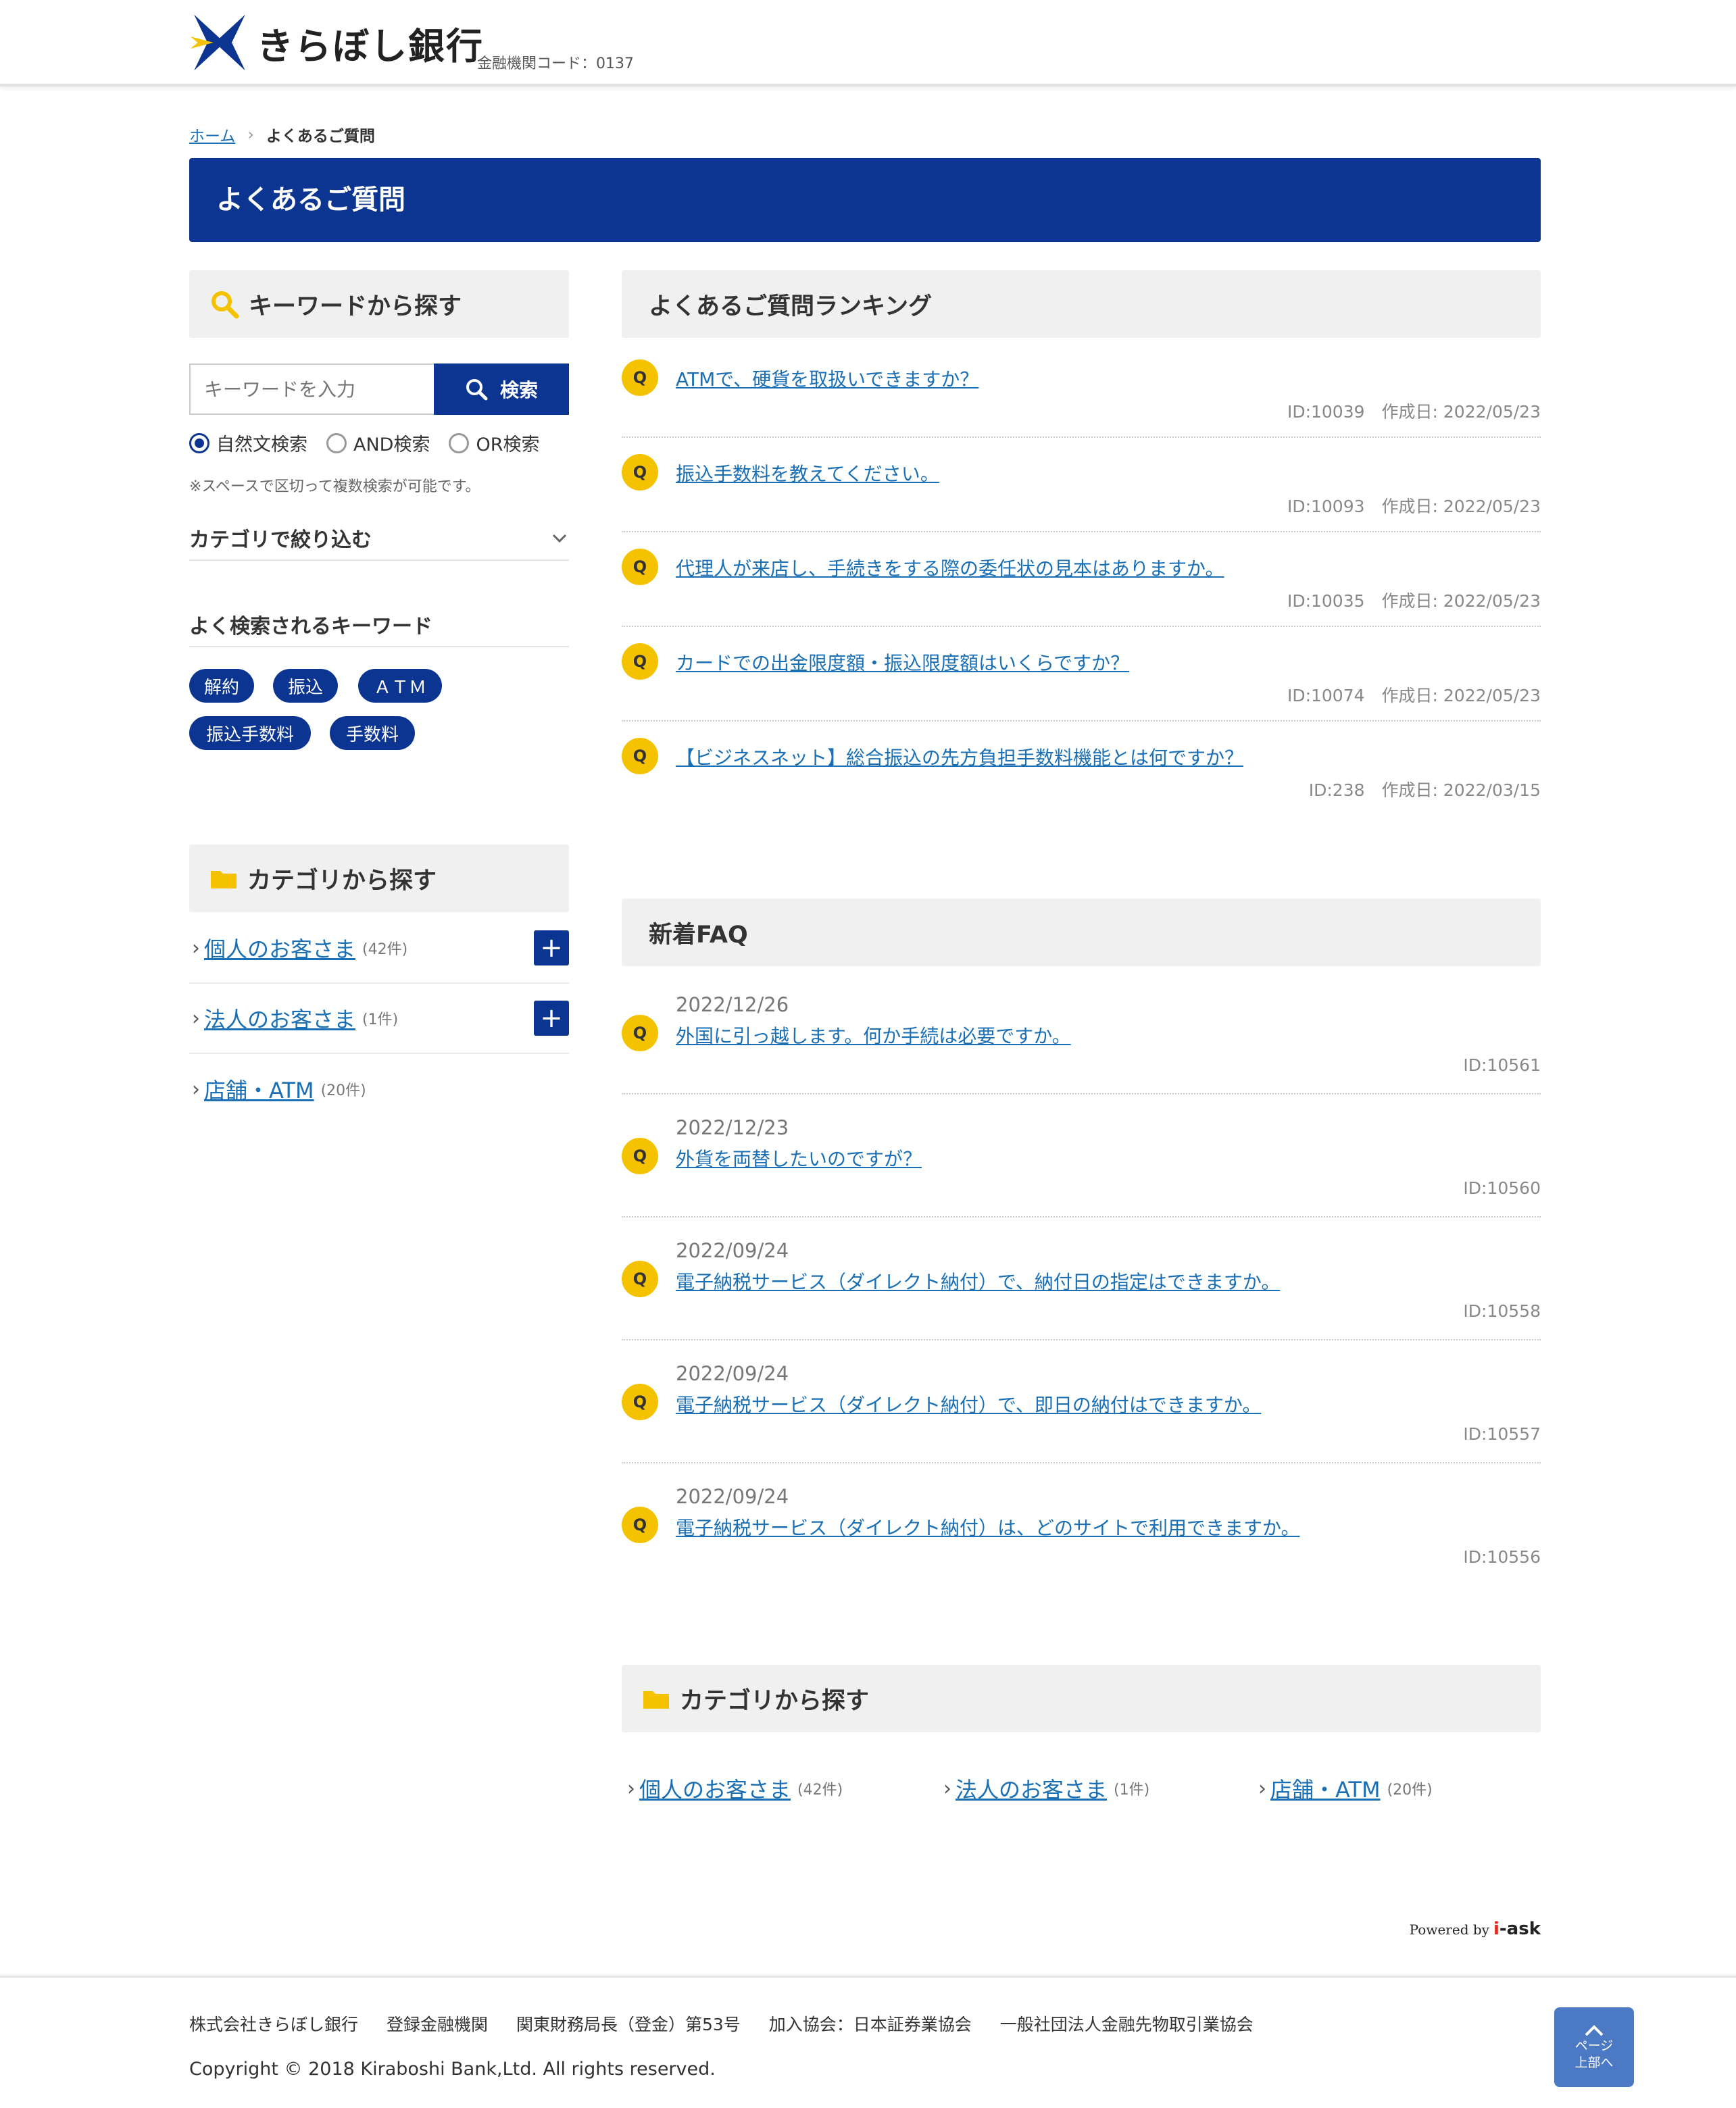  I want to click on question-meta: ID:10557, so click(1502, 1434).